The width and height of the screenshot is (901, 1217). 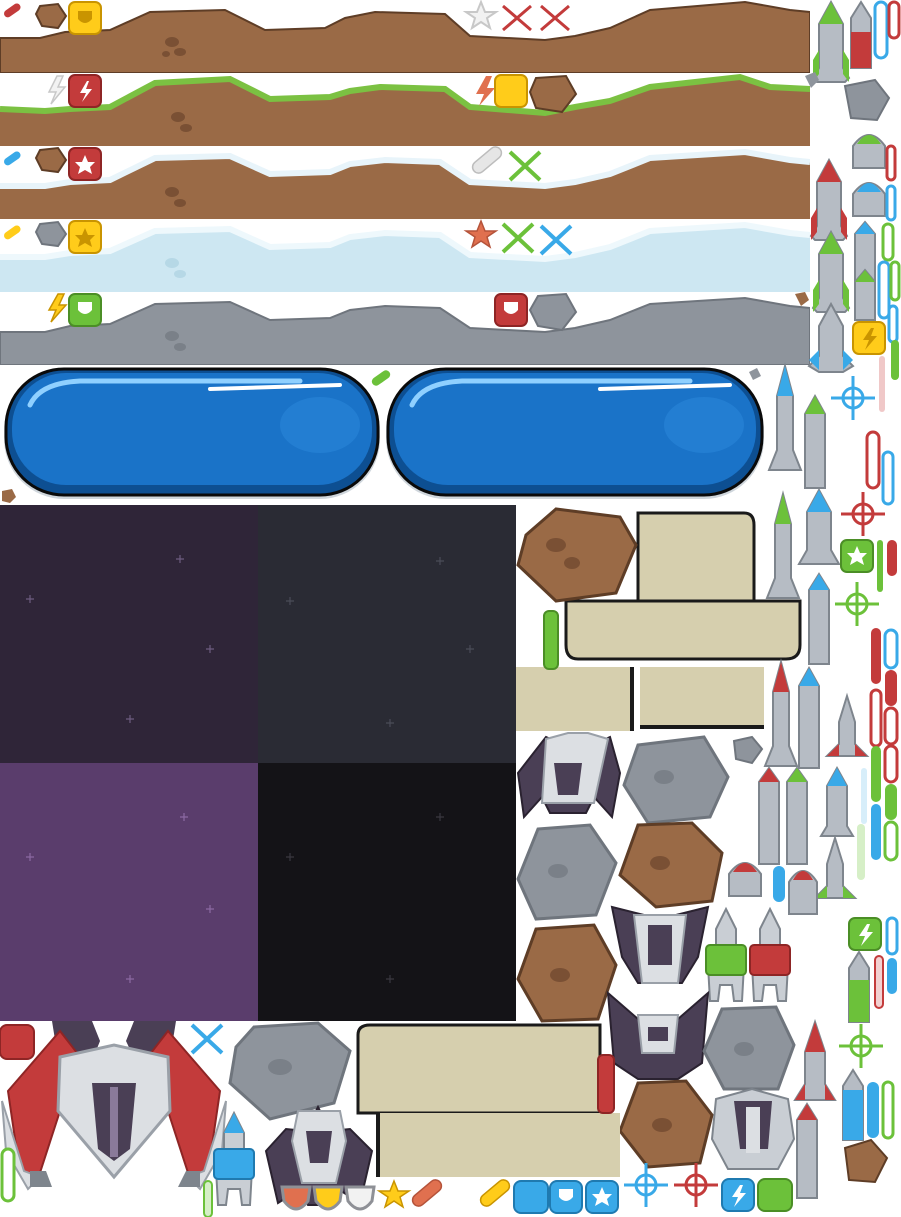 I want to click on button-panels, so click(x=383, y=435).